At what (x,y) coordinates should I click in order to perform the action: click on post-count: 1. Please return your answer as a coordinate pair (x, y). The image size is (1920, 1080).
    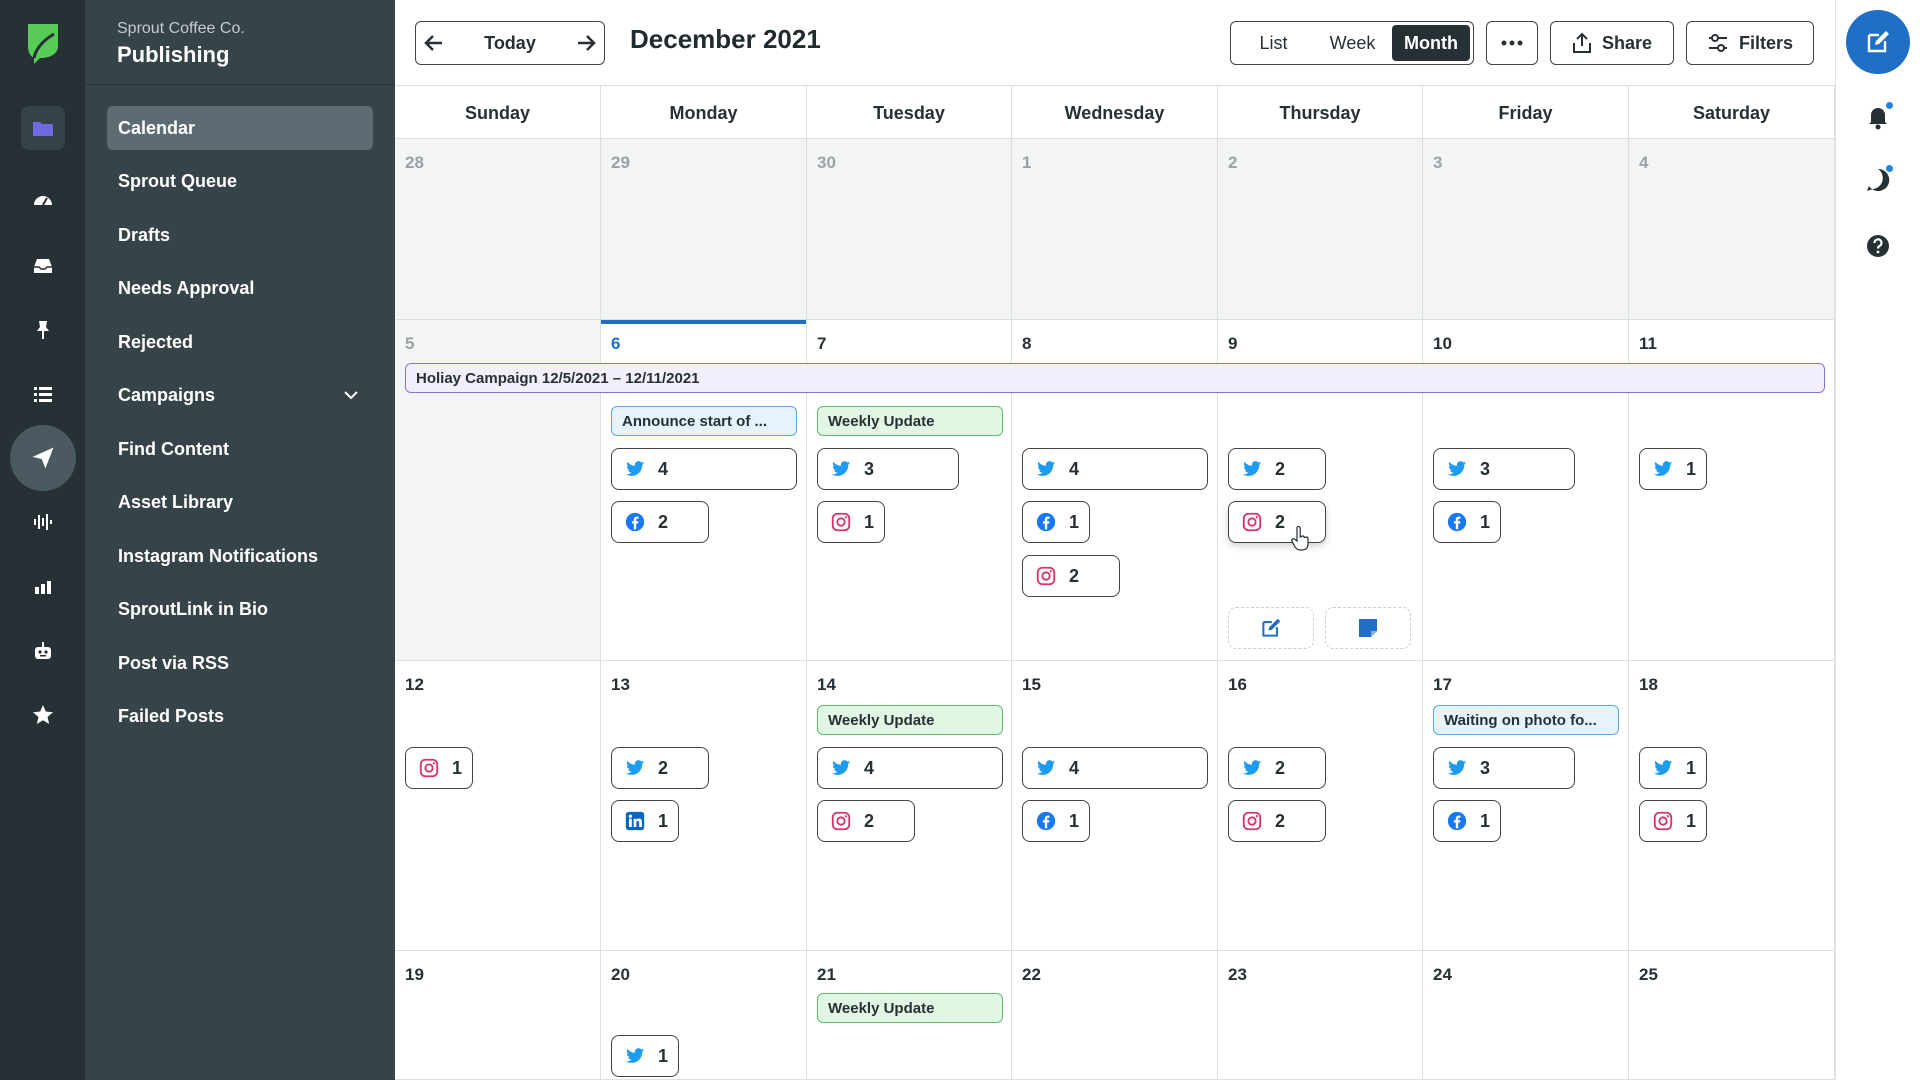
    Looking at the image, I should click on (869, 521).